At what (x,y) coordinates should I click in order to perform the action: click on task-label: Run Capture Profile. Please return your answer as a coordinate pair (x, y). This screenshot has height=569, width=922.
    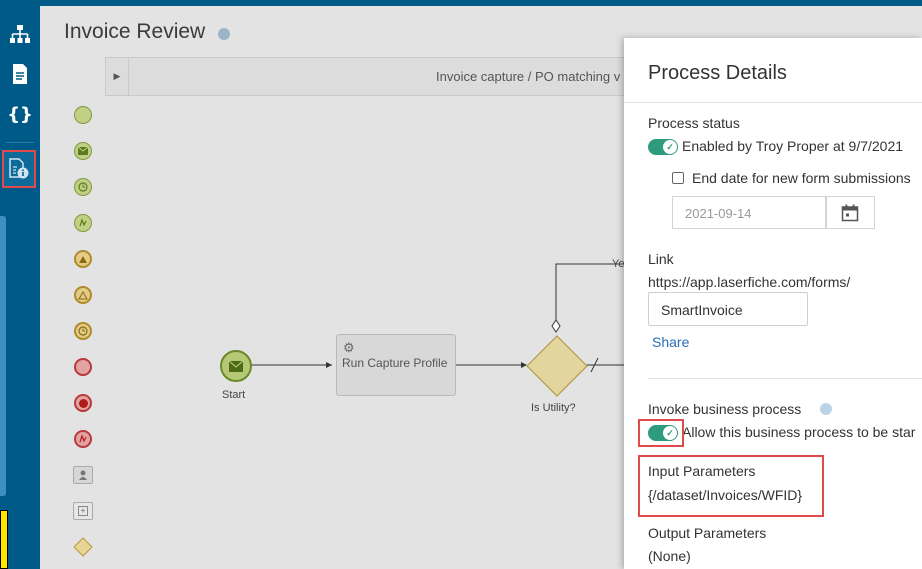
    Looking at the image, I should click on (395, 363).